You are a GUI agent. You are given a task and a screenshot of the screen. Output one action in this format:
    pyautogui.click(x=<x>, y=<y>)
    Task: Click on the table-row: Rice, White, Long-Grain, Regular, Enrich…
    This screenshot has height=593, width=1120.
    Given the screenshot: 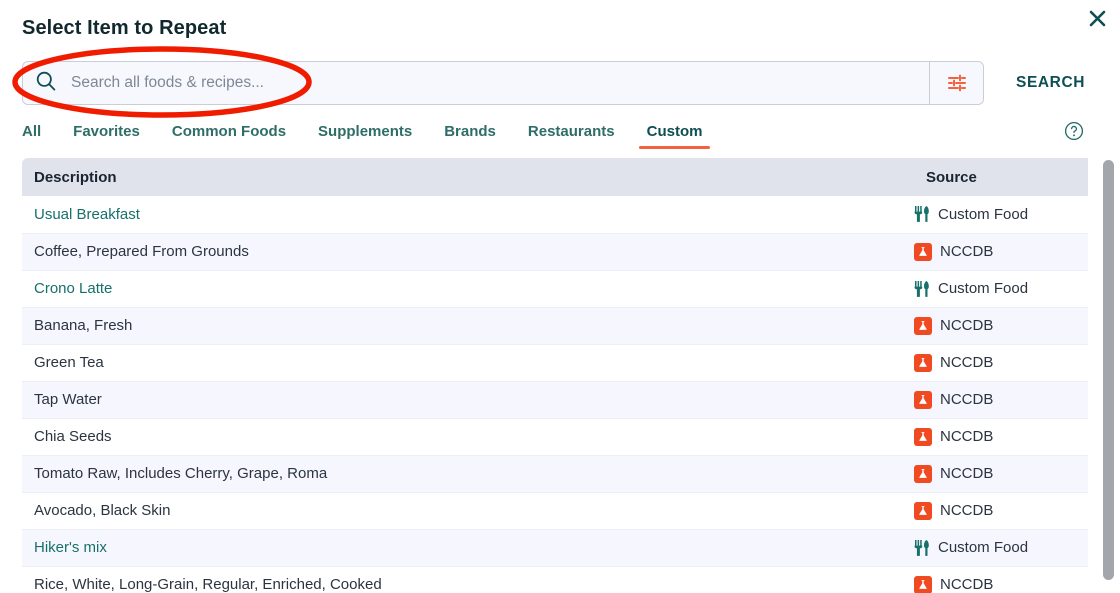 What is the action you would take?
    pyautogui.click(x=555, y=579)
    